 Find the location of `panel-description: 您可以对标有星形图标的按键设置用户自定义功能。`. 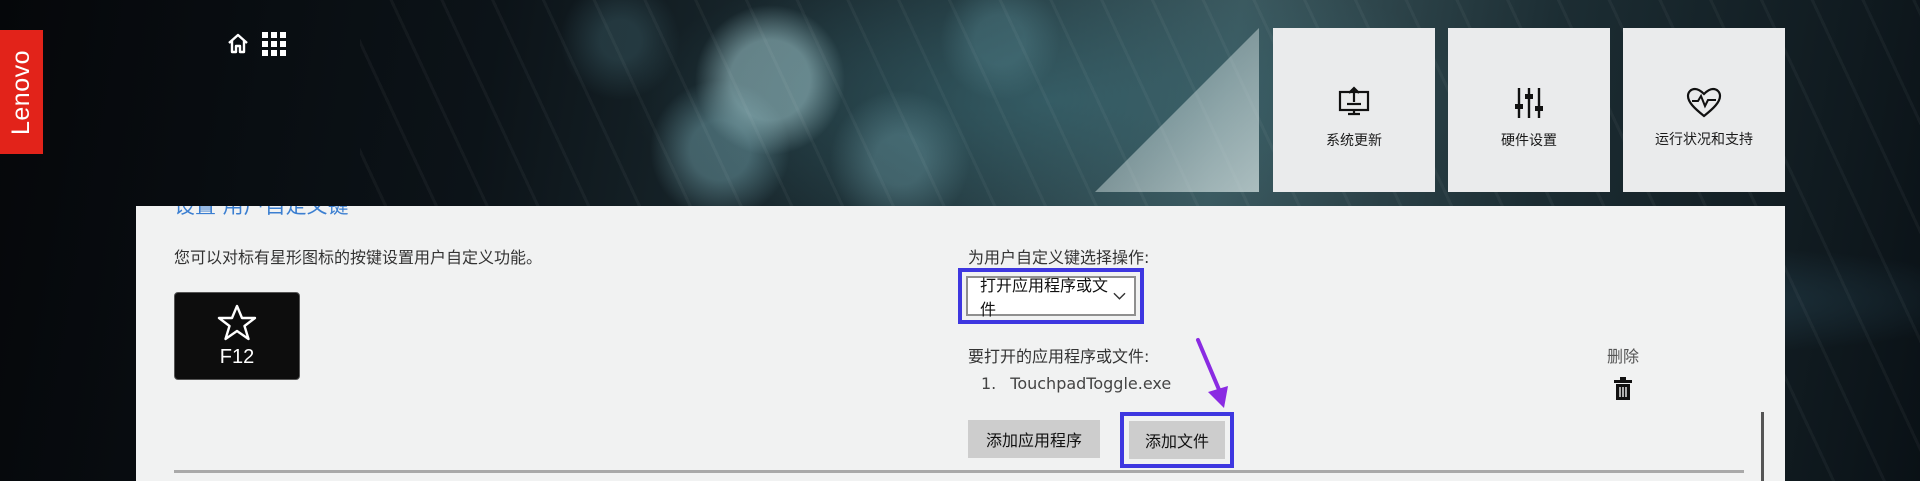

panel-description: 您可以对标有星形图标的按键设置用户自定义功能。 is located at coordinates (358, 257).